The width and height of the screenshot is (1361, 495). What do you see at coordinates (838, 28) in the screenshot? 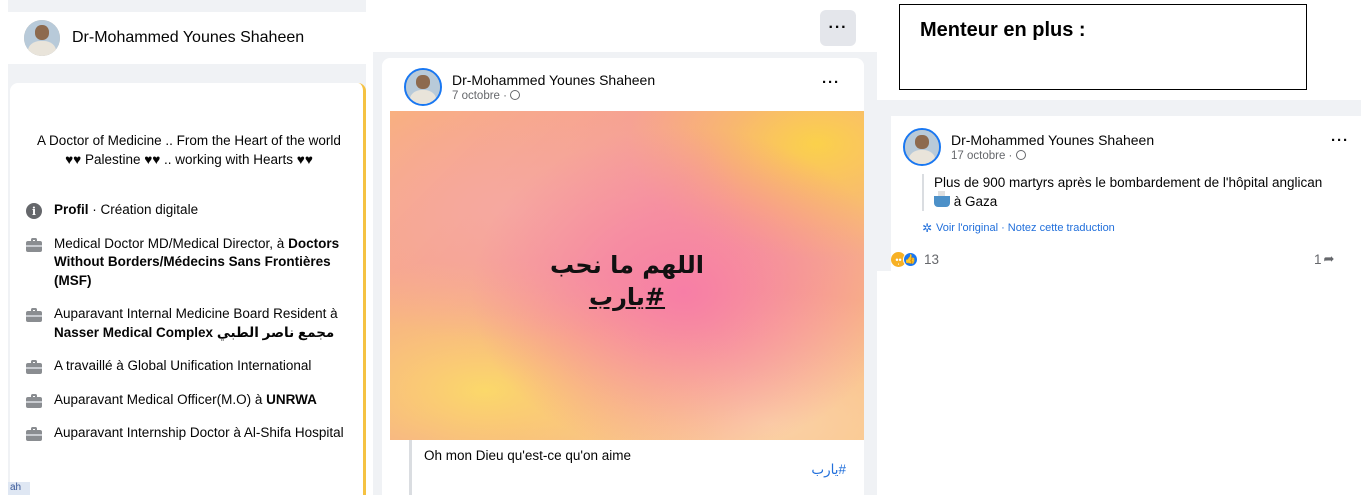
I see `more-options-button: ···` at bounding box center [838, 28].